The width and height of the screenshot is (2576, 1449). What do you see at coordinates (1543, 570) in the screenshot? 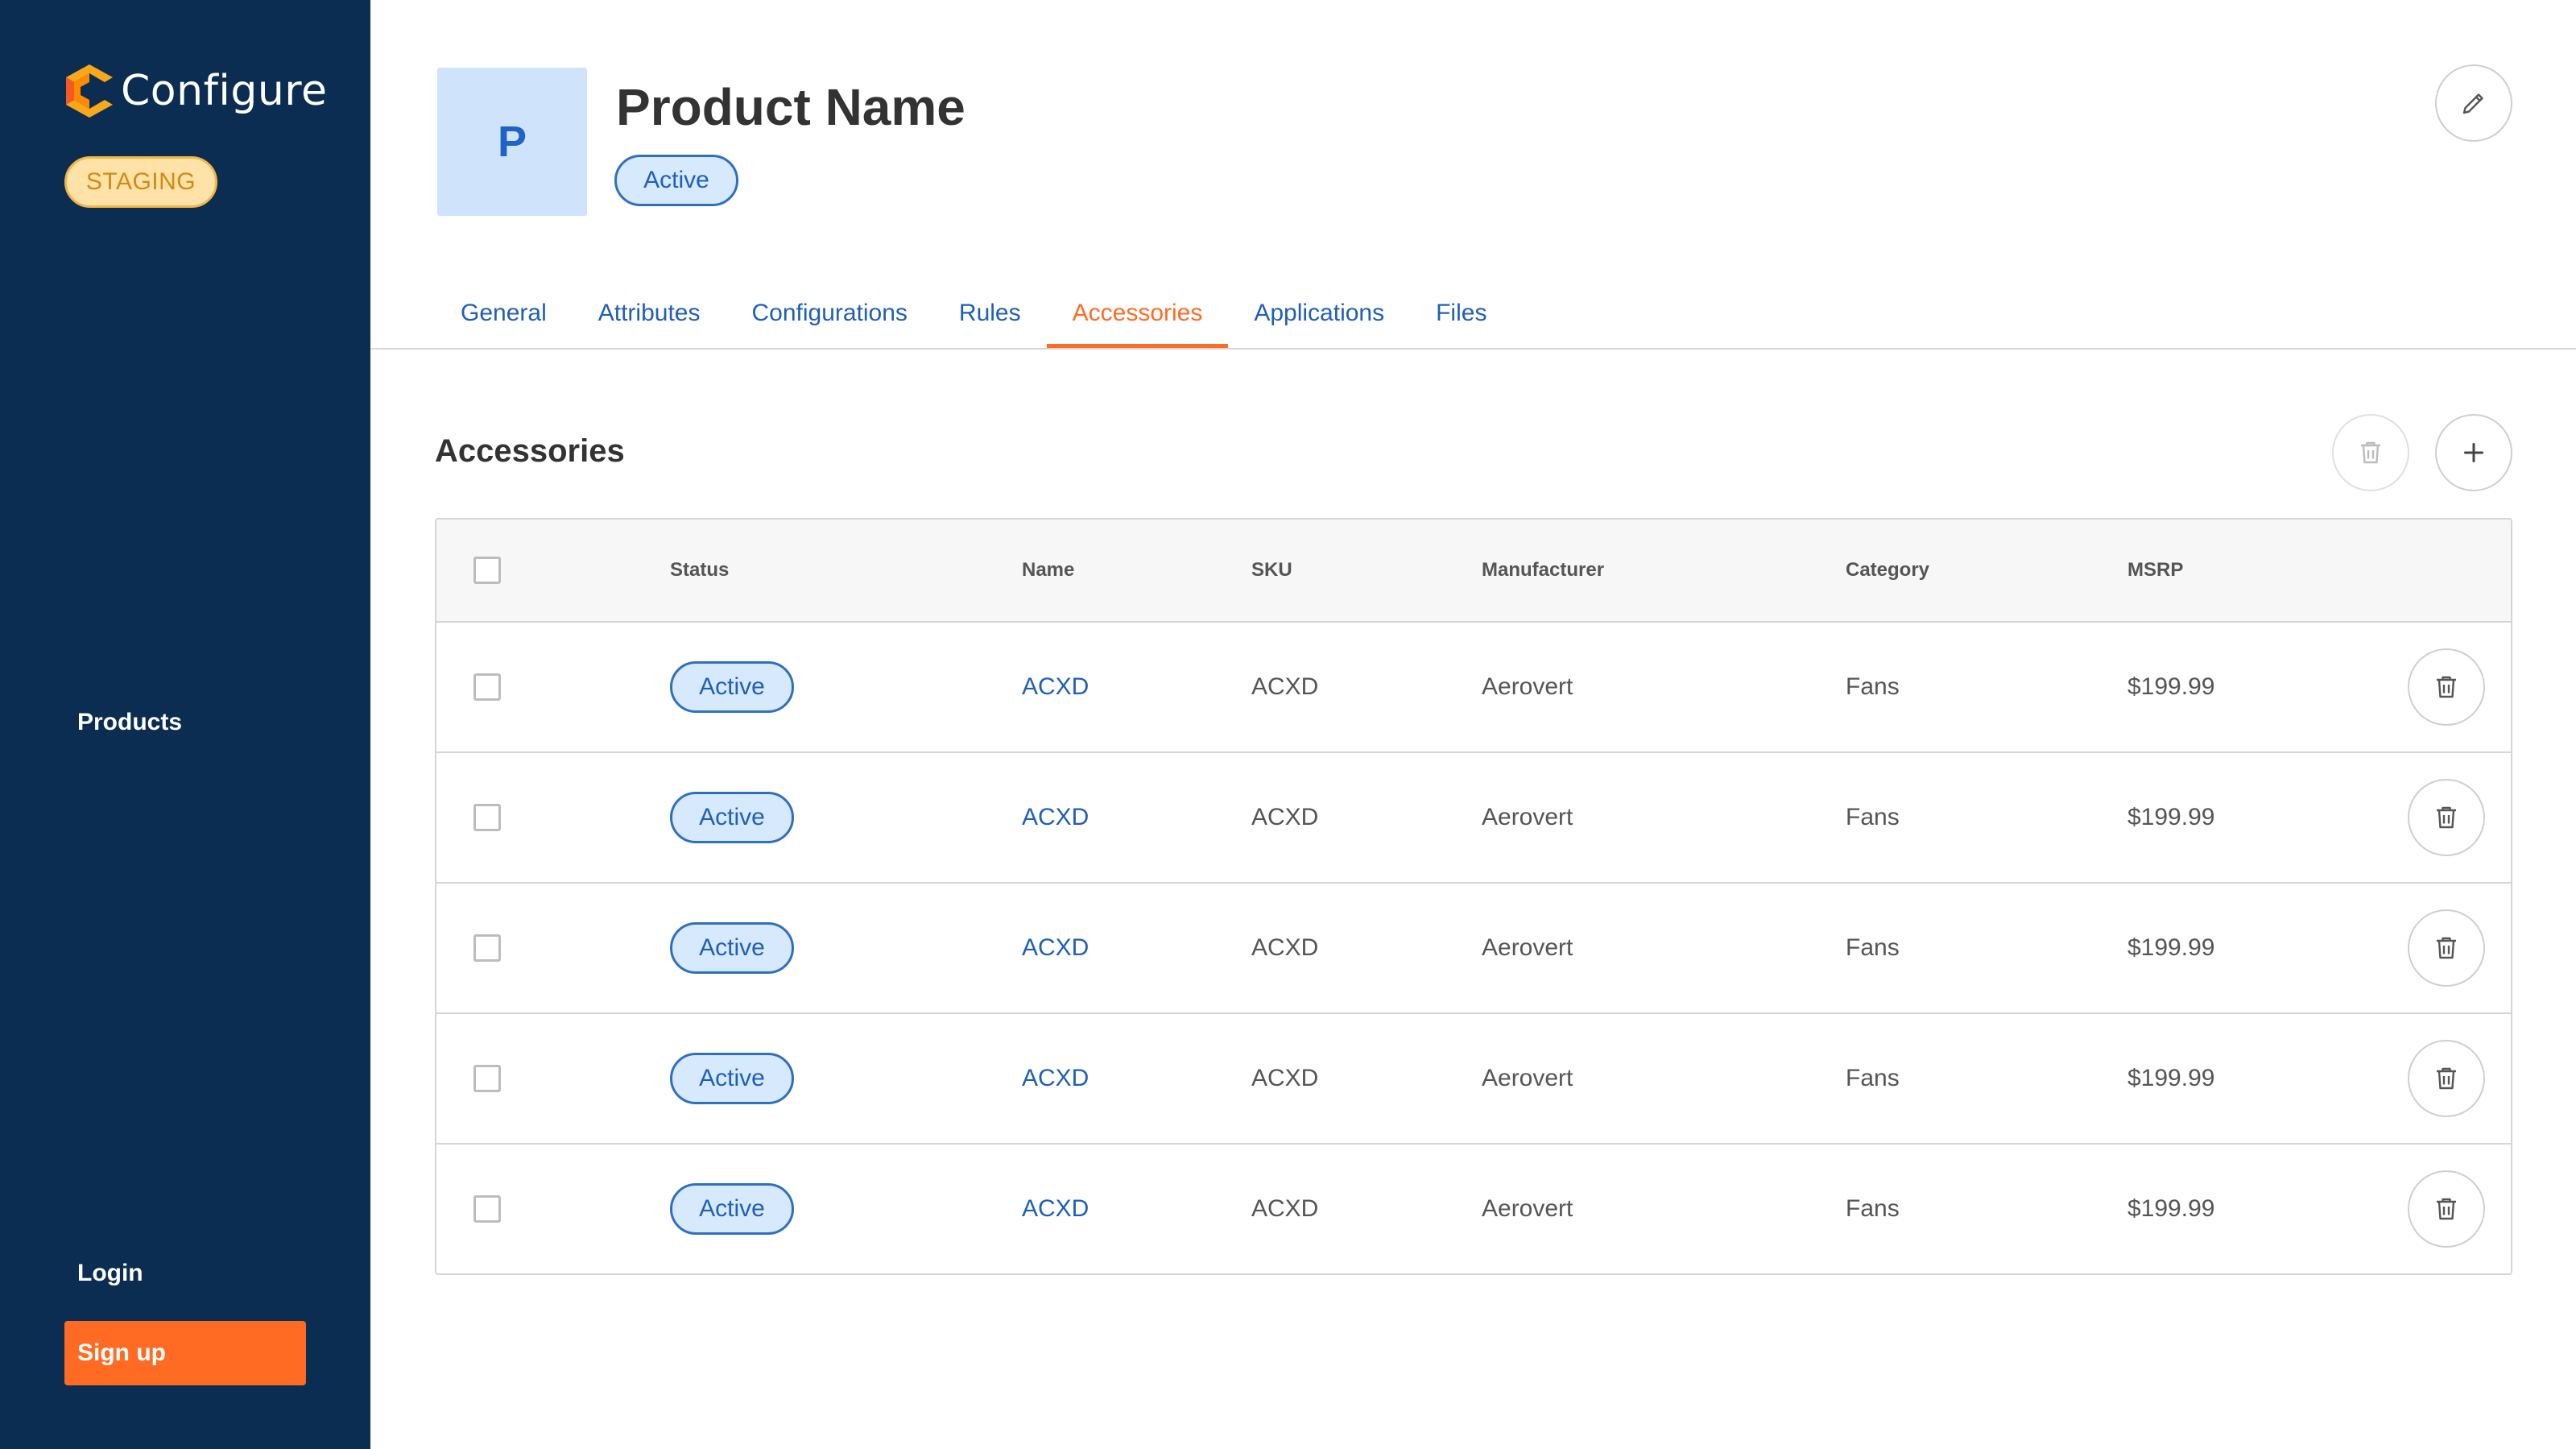
I see `column-header-manufacturer: Manufacturer` at bounding box center [1543, 570].